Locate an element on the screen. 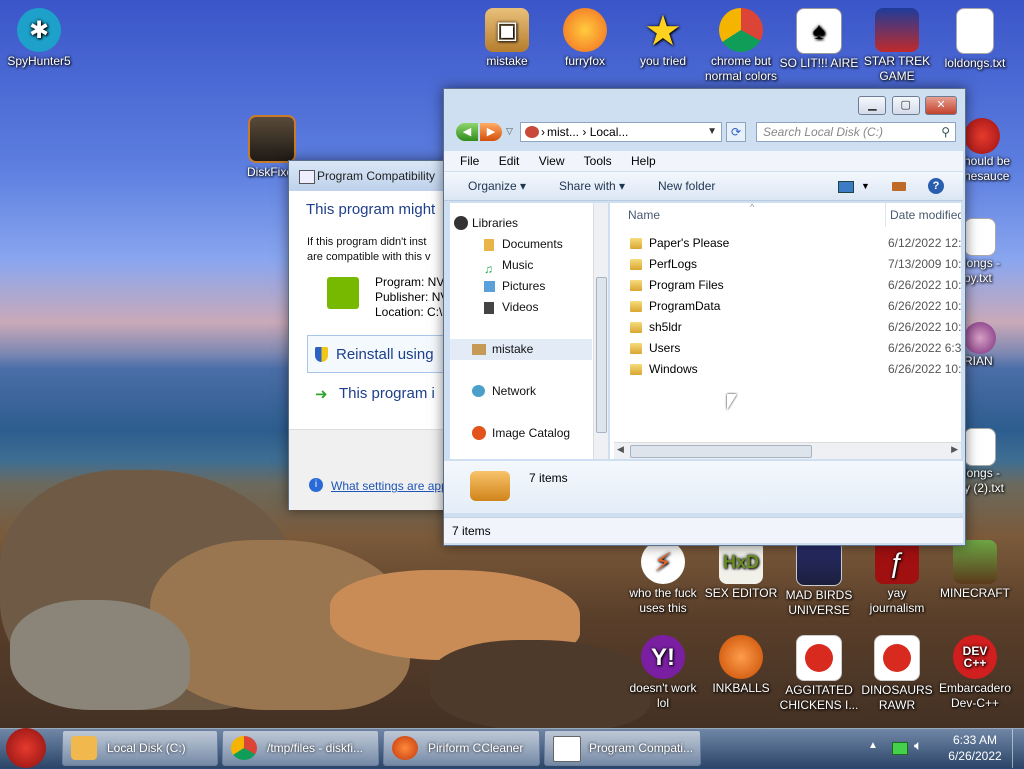 Image resolution: width=1024 pixels, height=769 pixels. nav-pictures: Pictures is located at coordinates (529, 286).